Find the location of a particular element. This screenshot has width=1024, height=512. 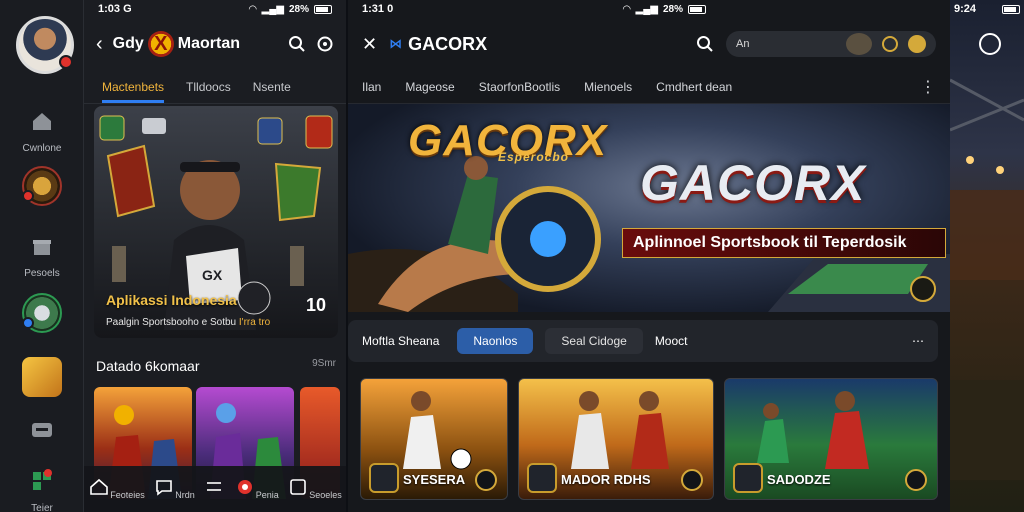

category-item: Mageose is located at coordinates (429, 87).